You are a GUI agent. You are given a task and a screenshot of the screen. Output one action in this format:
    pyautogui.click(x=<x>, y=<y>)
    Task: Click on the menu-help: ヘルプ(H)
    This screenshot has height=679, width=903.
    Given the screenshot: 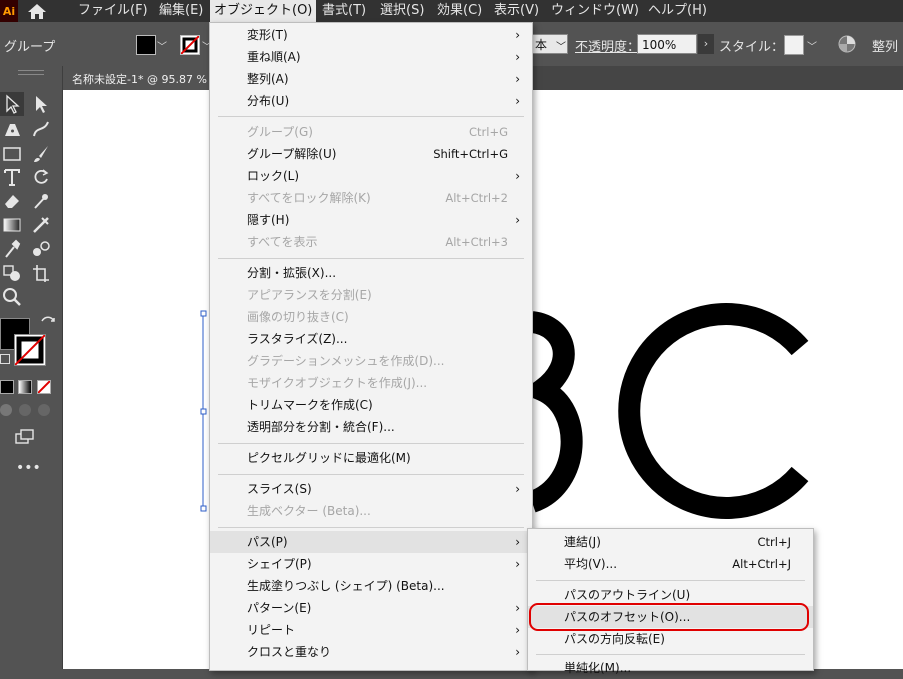 What is the action you would take?
    pyautogui.click(x=677, y=11)
    